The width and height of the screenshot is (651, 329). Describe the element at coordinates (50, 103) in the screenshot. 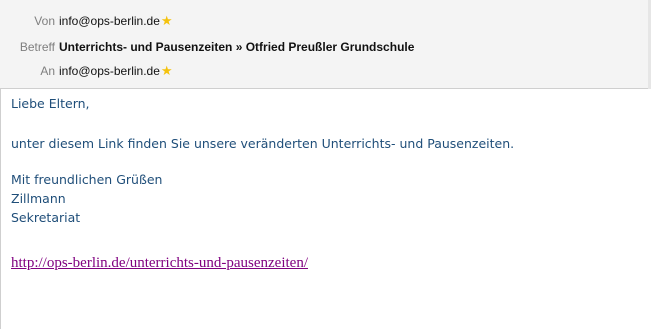

I see `greeting-text: Liebe Eltern,` at that location.